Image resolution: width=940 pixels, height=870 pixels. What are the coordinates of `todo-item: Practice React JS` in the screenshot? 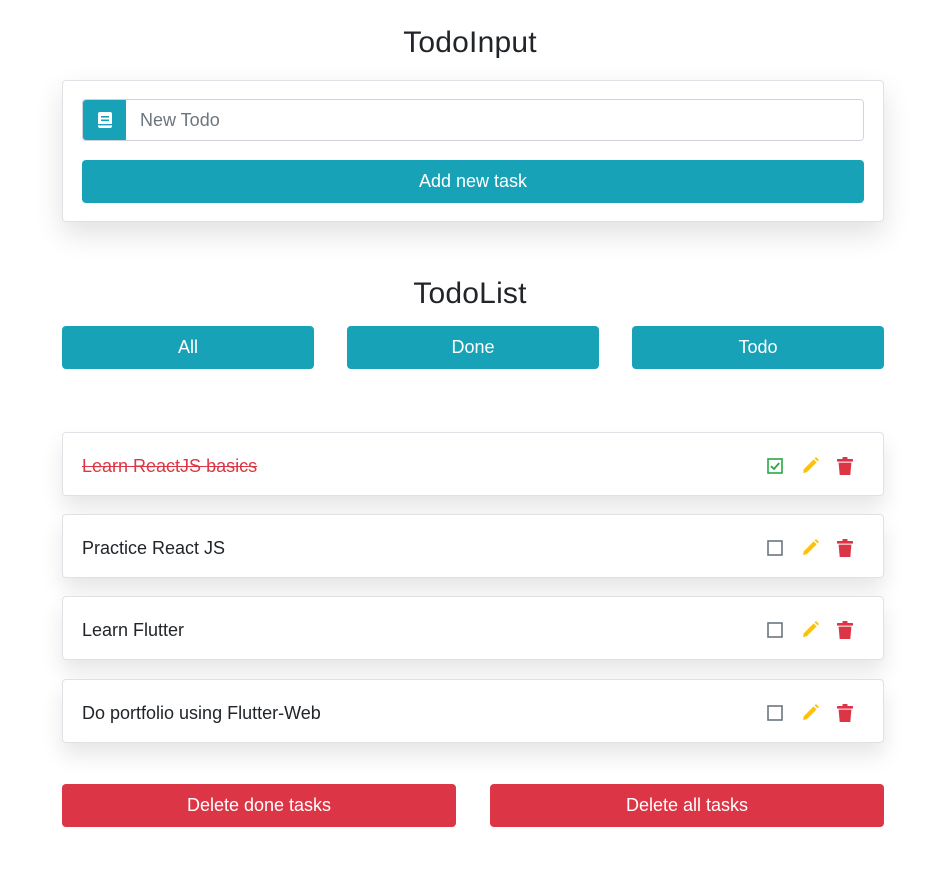 It's located at (473, 546).